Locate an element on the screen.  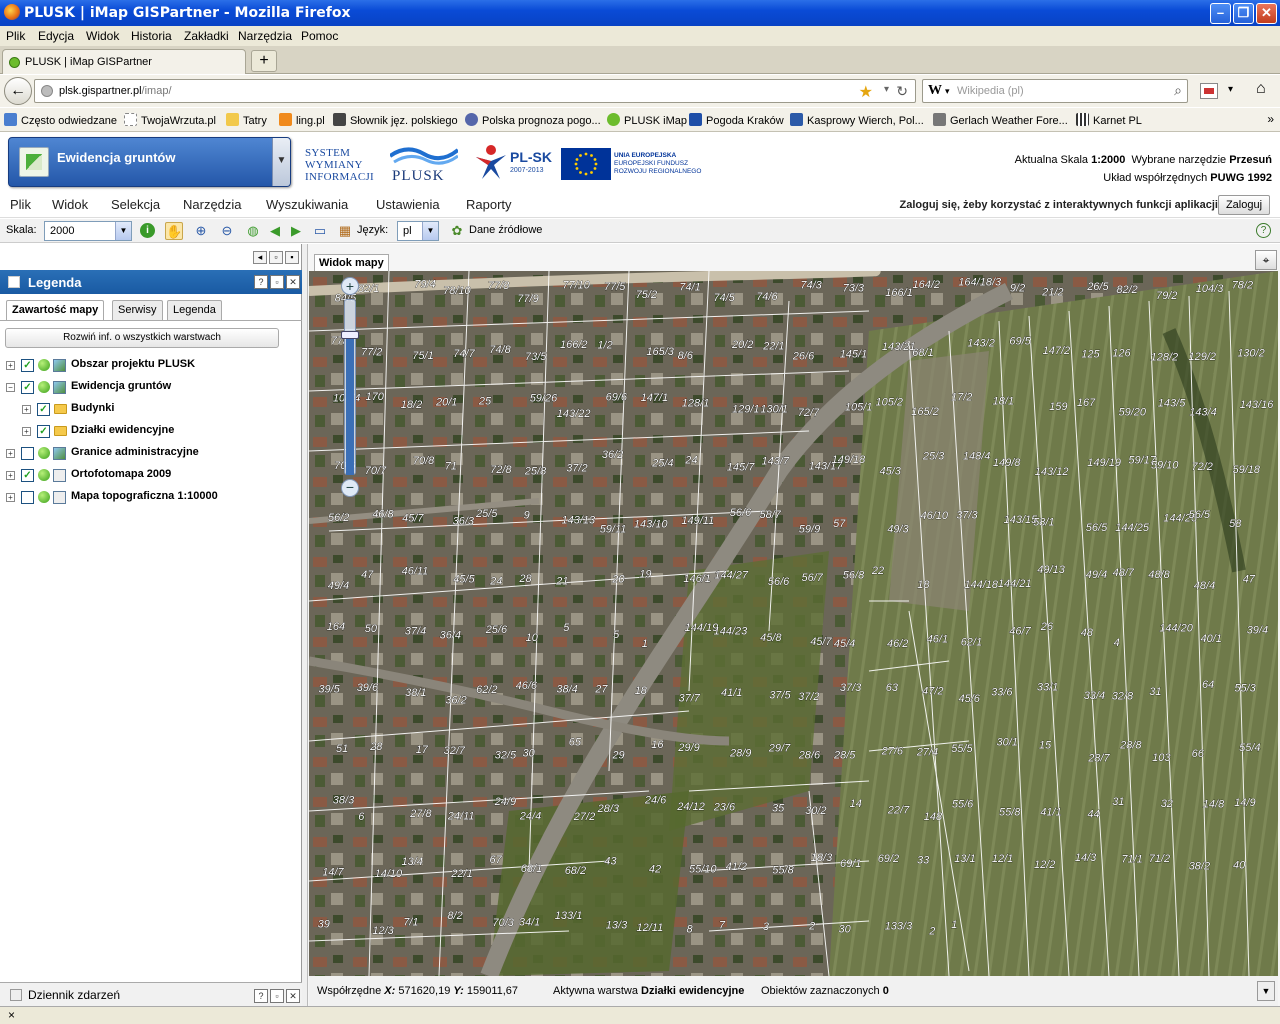
layer-label: Granice administracyjne is located at coordinates (135, 452).